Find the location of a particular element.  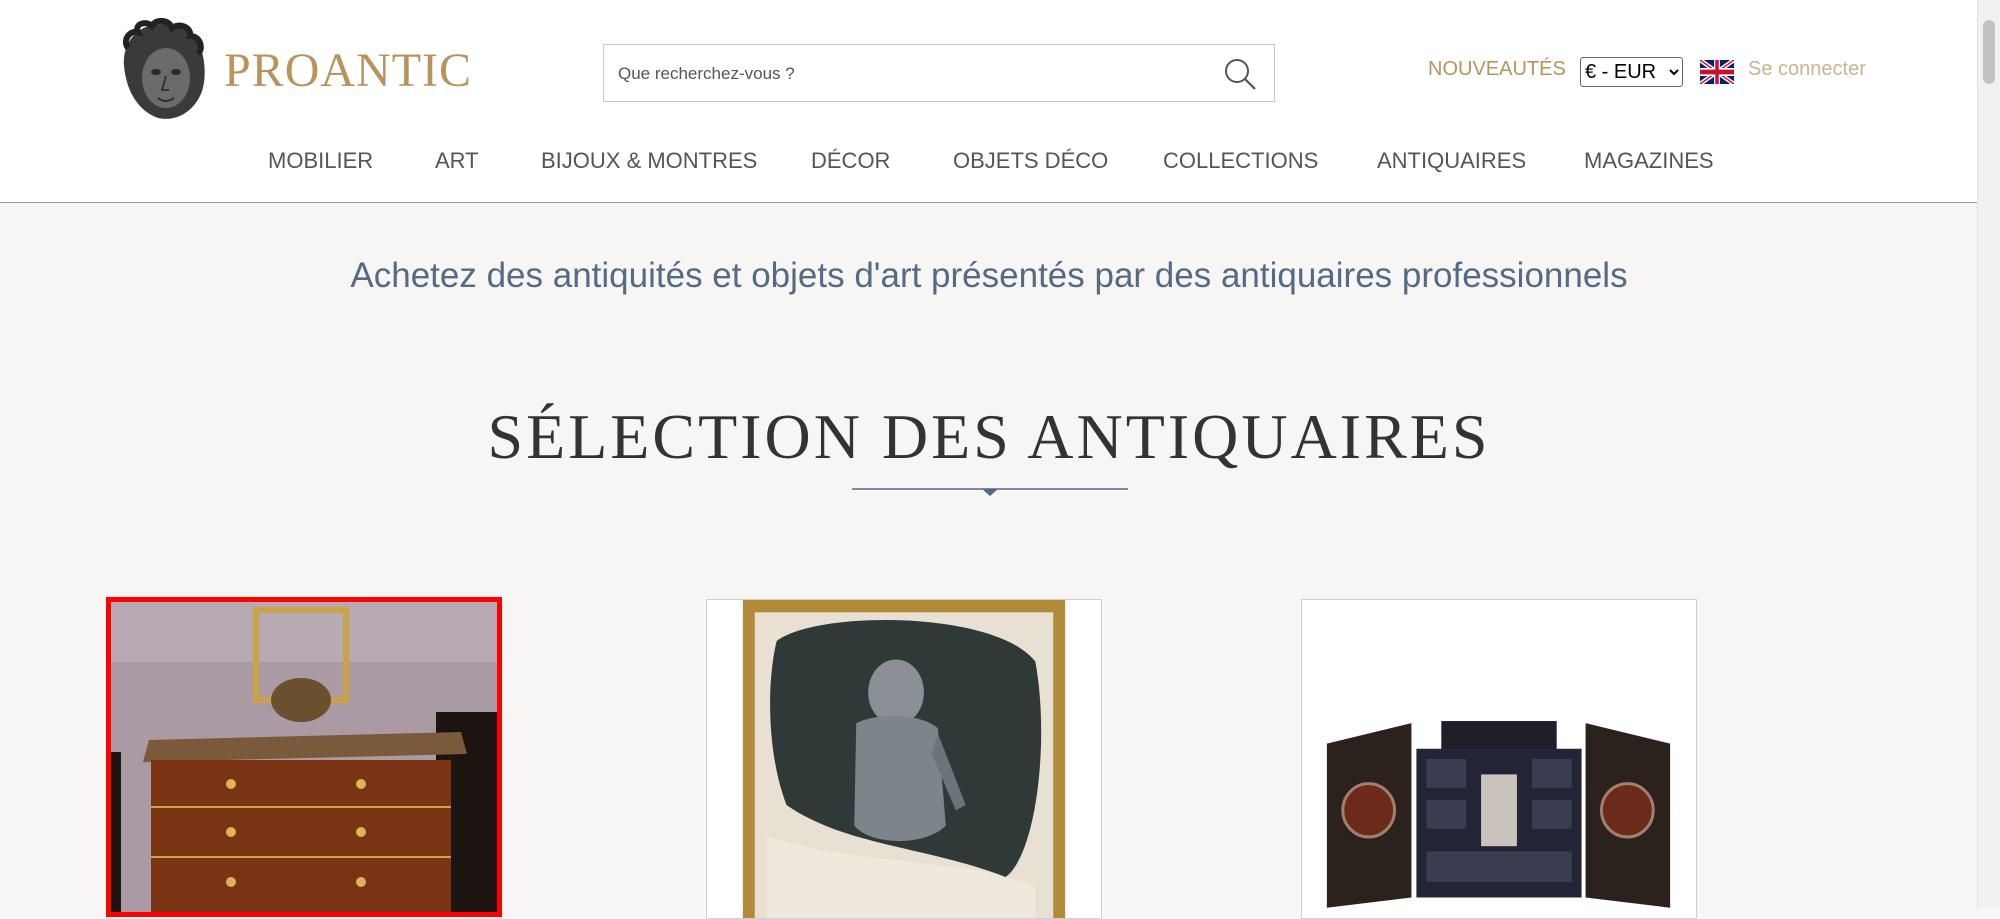

search-icon is located at coordinates (1240, 74).